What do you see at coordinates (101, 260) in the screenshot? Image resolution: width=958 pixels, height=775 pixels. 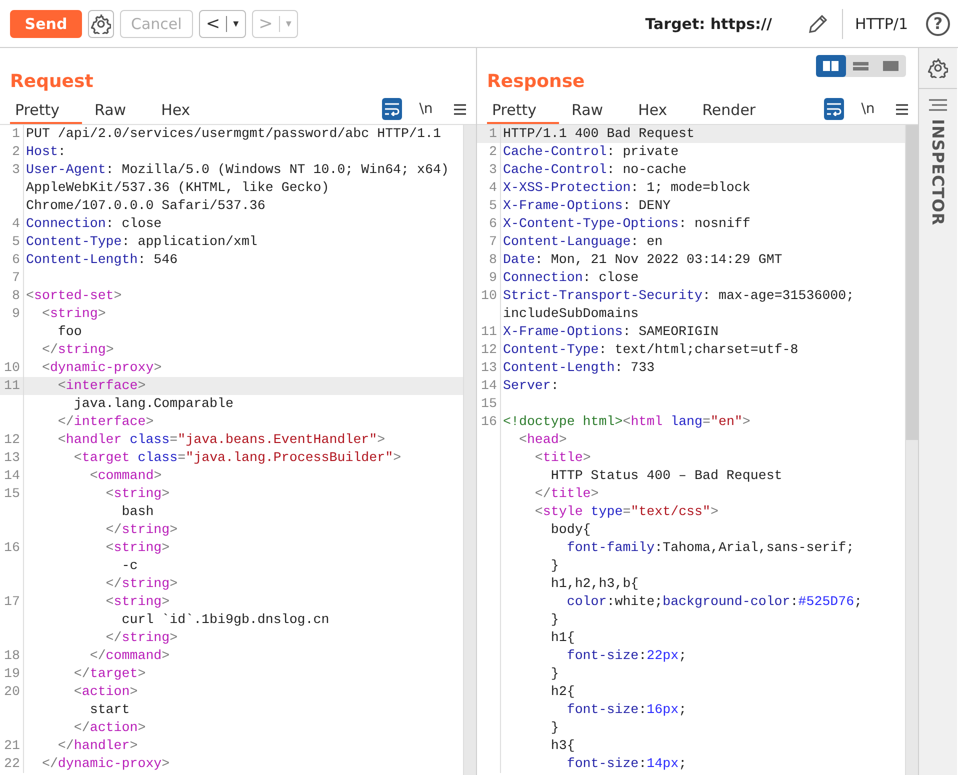 I see `code-line: Content-Length: 546` at bounding box center [101, 260].